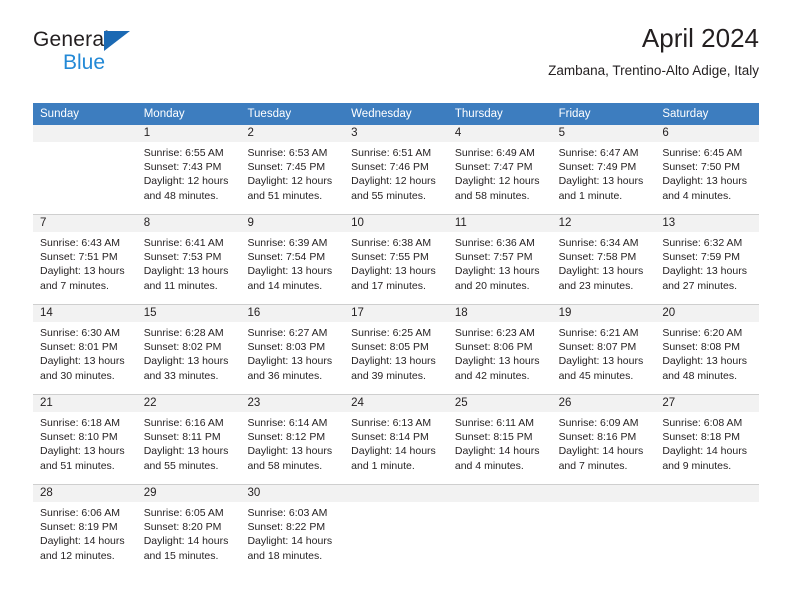  Describe the element at coordinates (494, 243) in the screenshot. I see `sunrise-text: Sunrise: 6:36 AM` at that location.